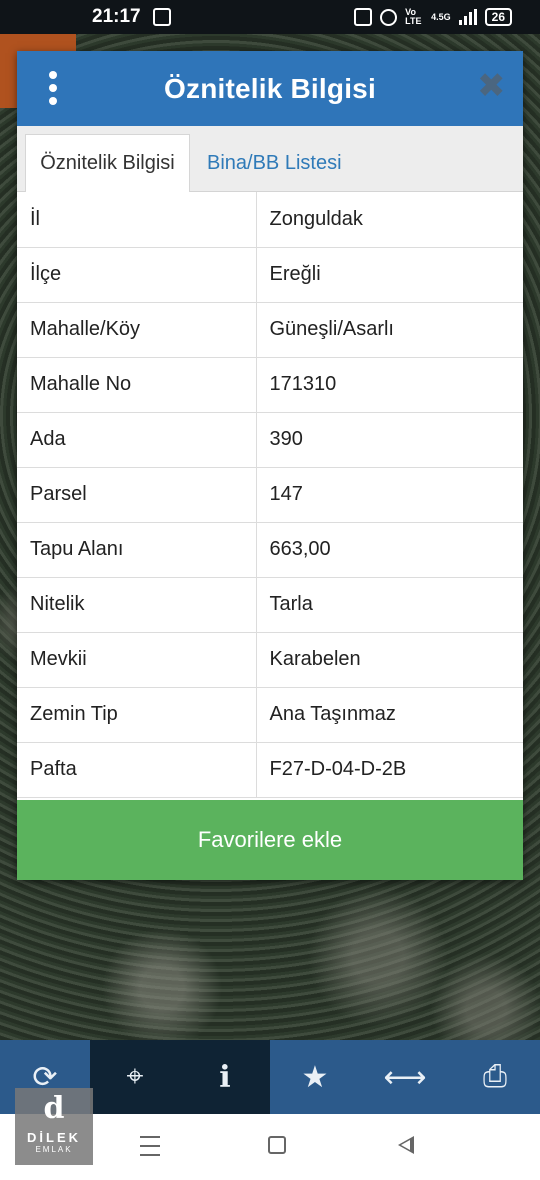  Describe the element at coordinates (413, 16) in the screenshot. I see `volte-label: Vo LTE` at that location.